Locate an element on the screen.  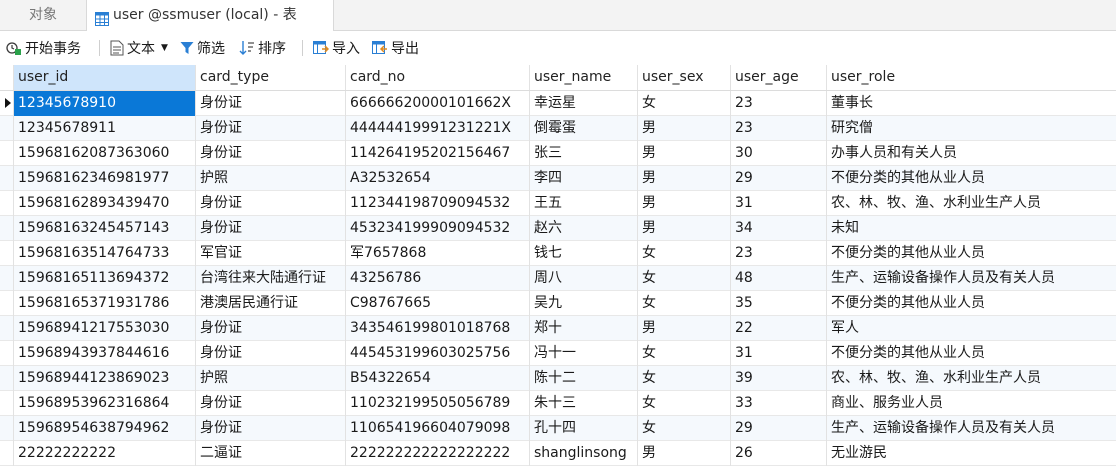
cell-user-id: 15968162346981977 is located at coordinates (105, 178).